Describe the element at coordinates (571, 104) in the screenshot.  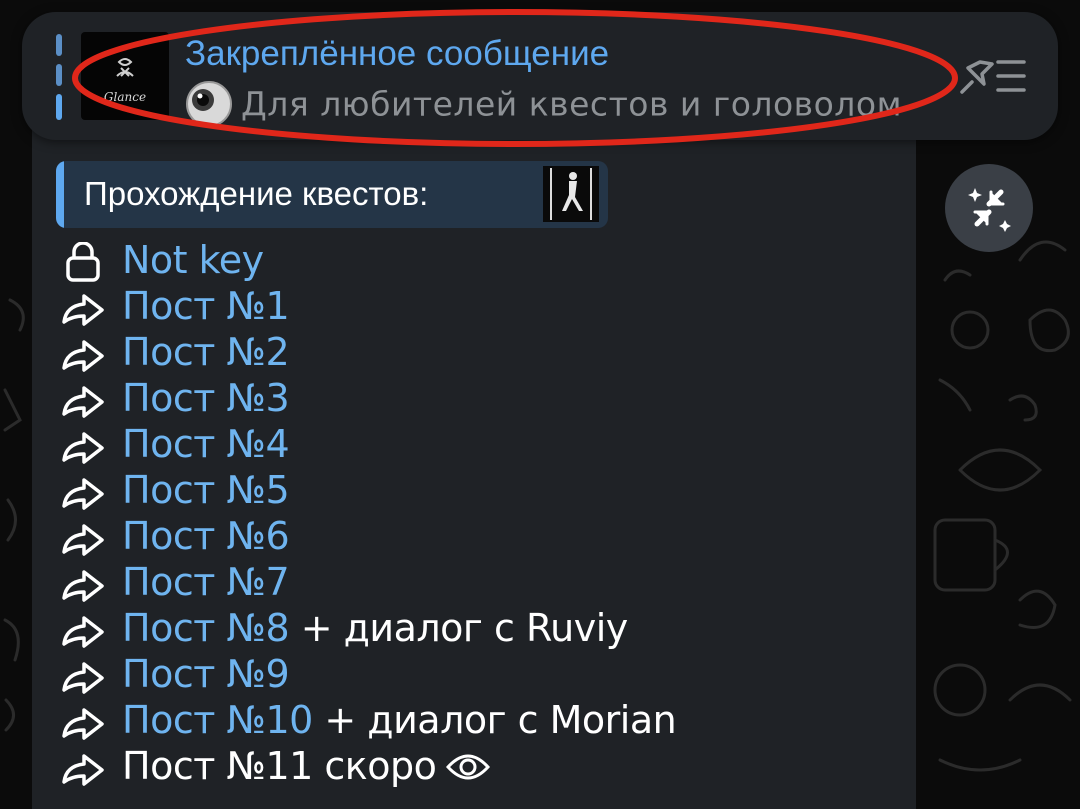
I see `pinned-preview-text: Для любителей квестов и головолом` at that location.